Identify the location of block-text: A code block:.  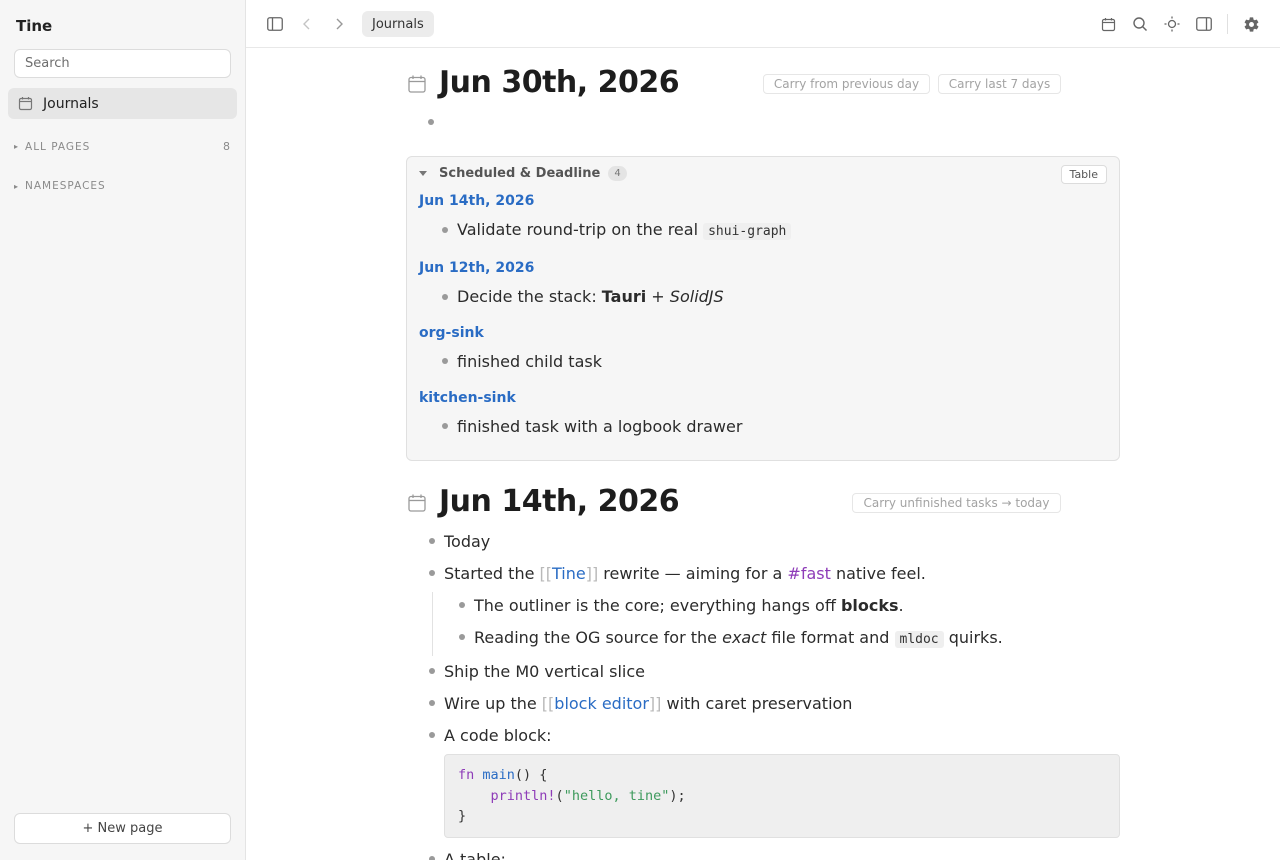
(498, 735).